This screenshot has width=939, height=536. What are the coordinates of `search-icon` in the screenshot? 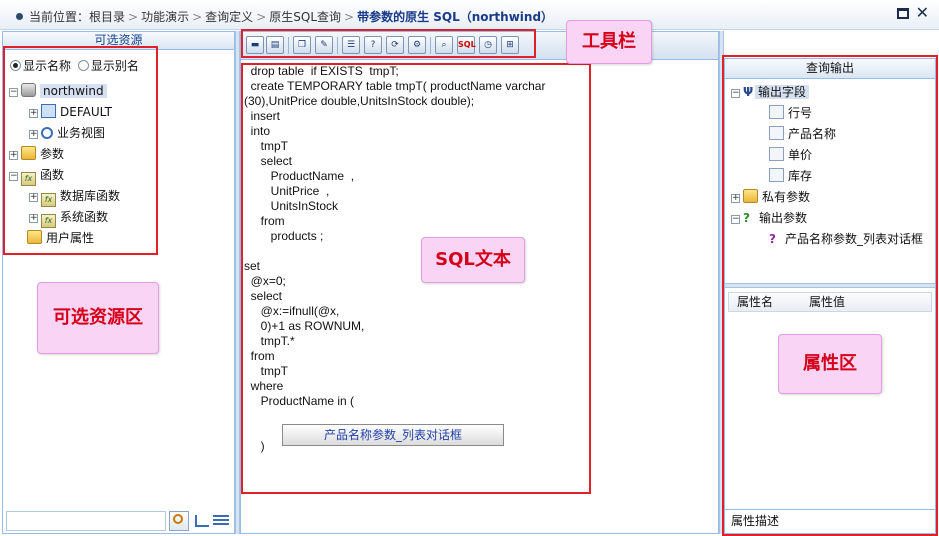 It's located at (178, 519).